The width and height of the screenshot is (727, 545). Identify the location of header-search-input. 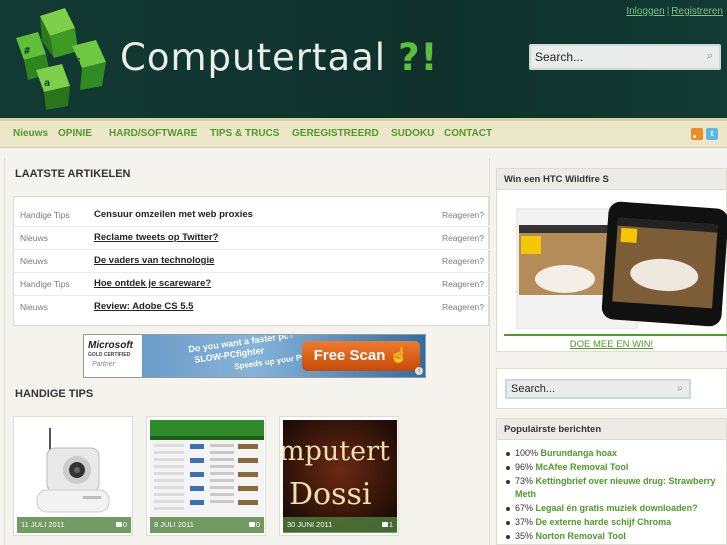
(611, 57).